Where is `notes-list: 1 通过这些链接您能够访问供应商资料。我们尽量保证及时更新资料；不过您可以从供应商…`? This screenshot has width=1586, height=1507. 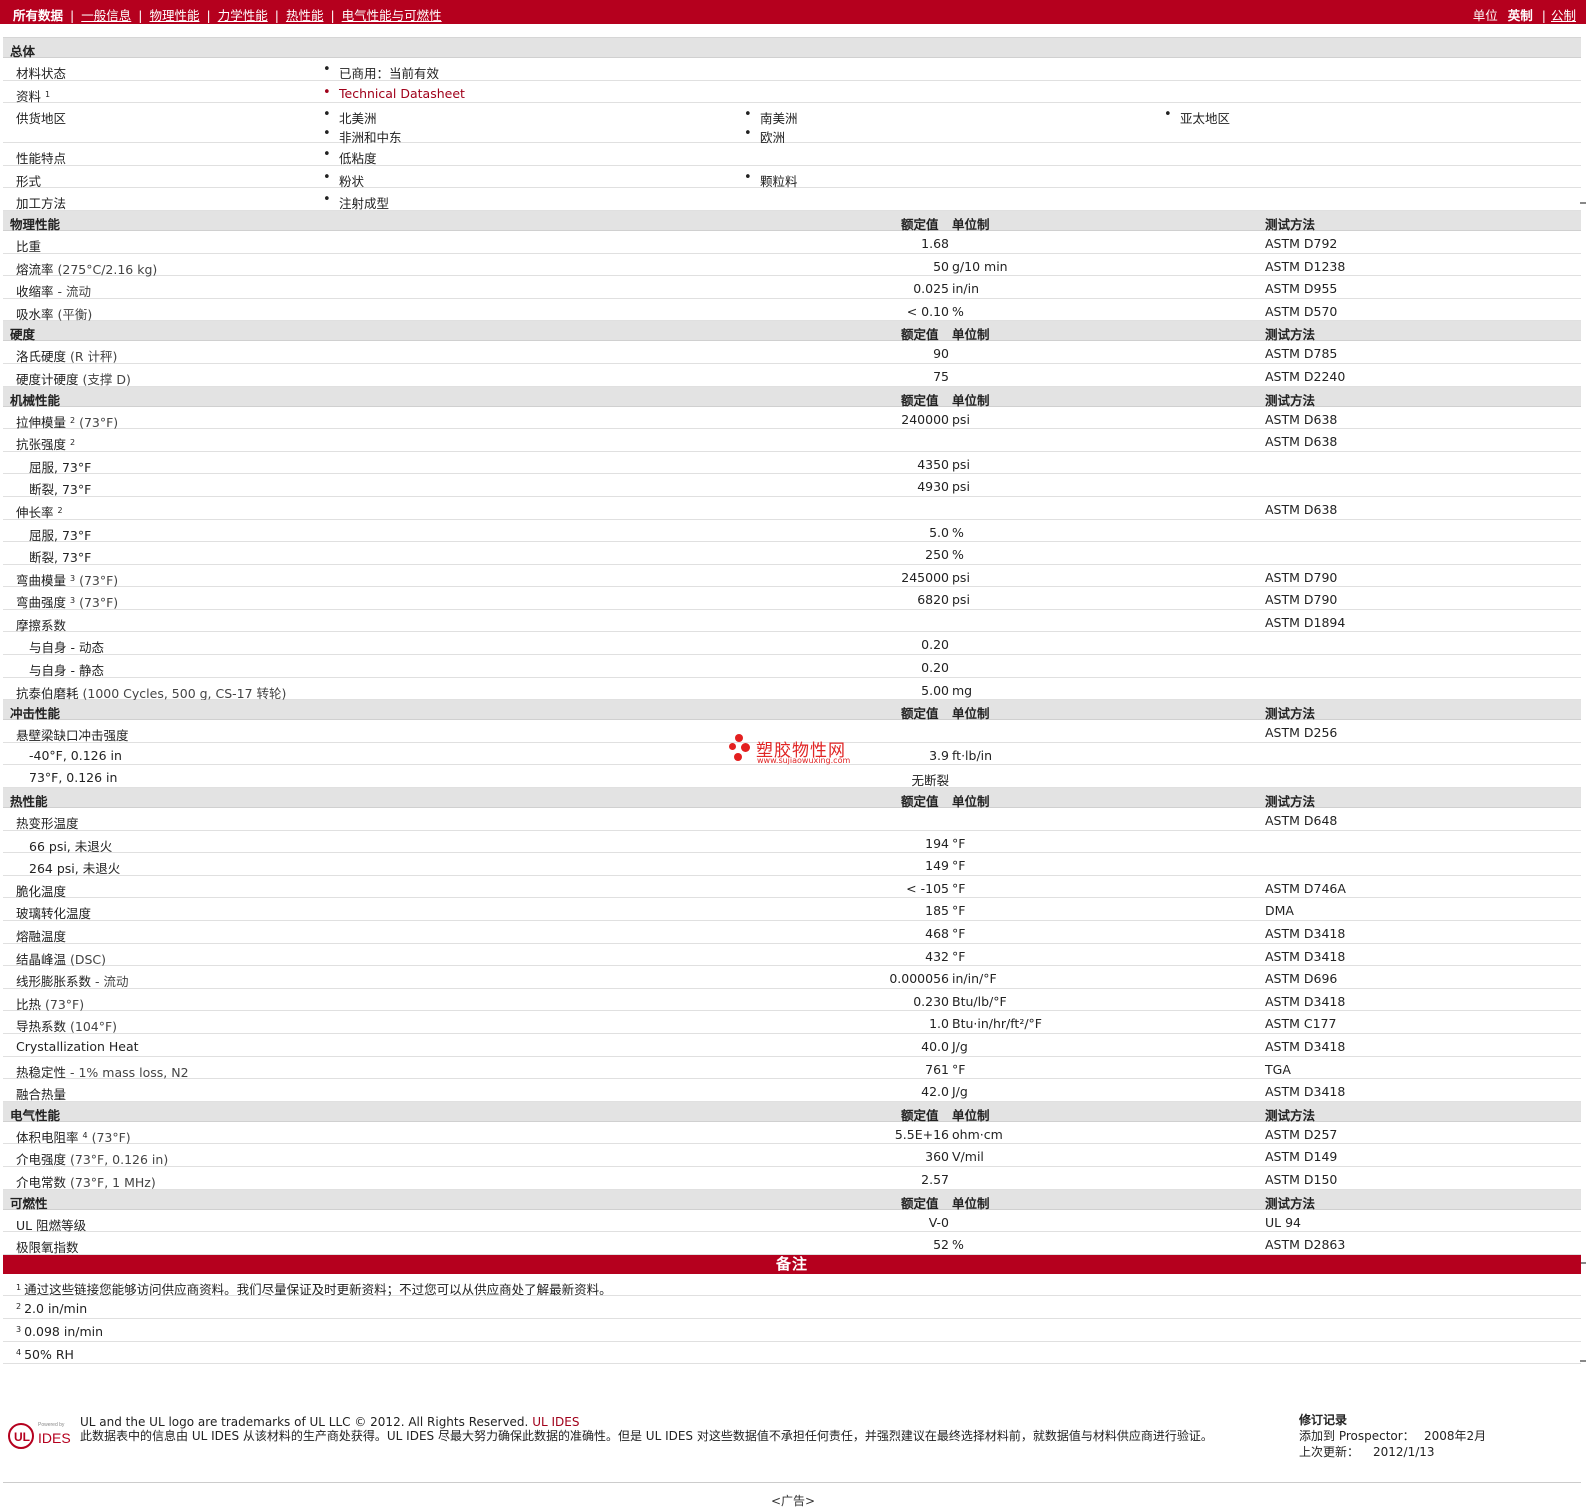
notes-list: 1 通过这些链接您能够访问供应商资料。我们尽量保证及时更新资料；不过您可以从供应商… is located at coordinates (792, 1319).